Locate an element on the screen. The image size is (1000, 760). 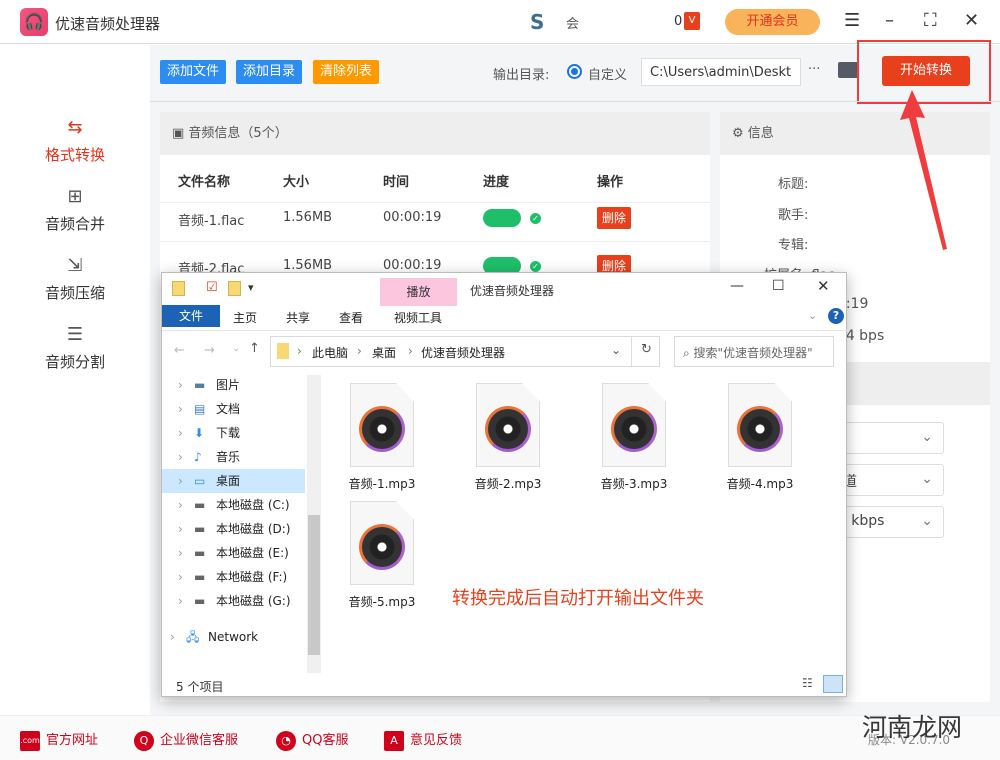
expand-ribbon-icon: ⌄ is located at coordinates (812, 315).